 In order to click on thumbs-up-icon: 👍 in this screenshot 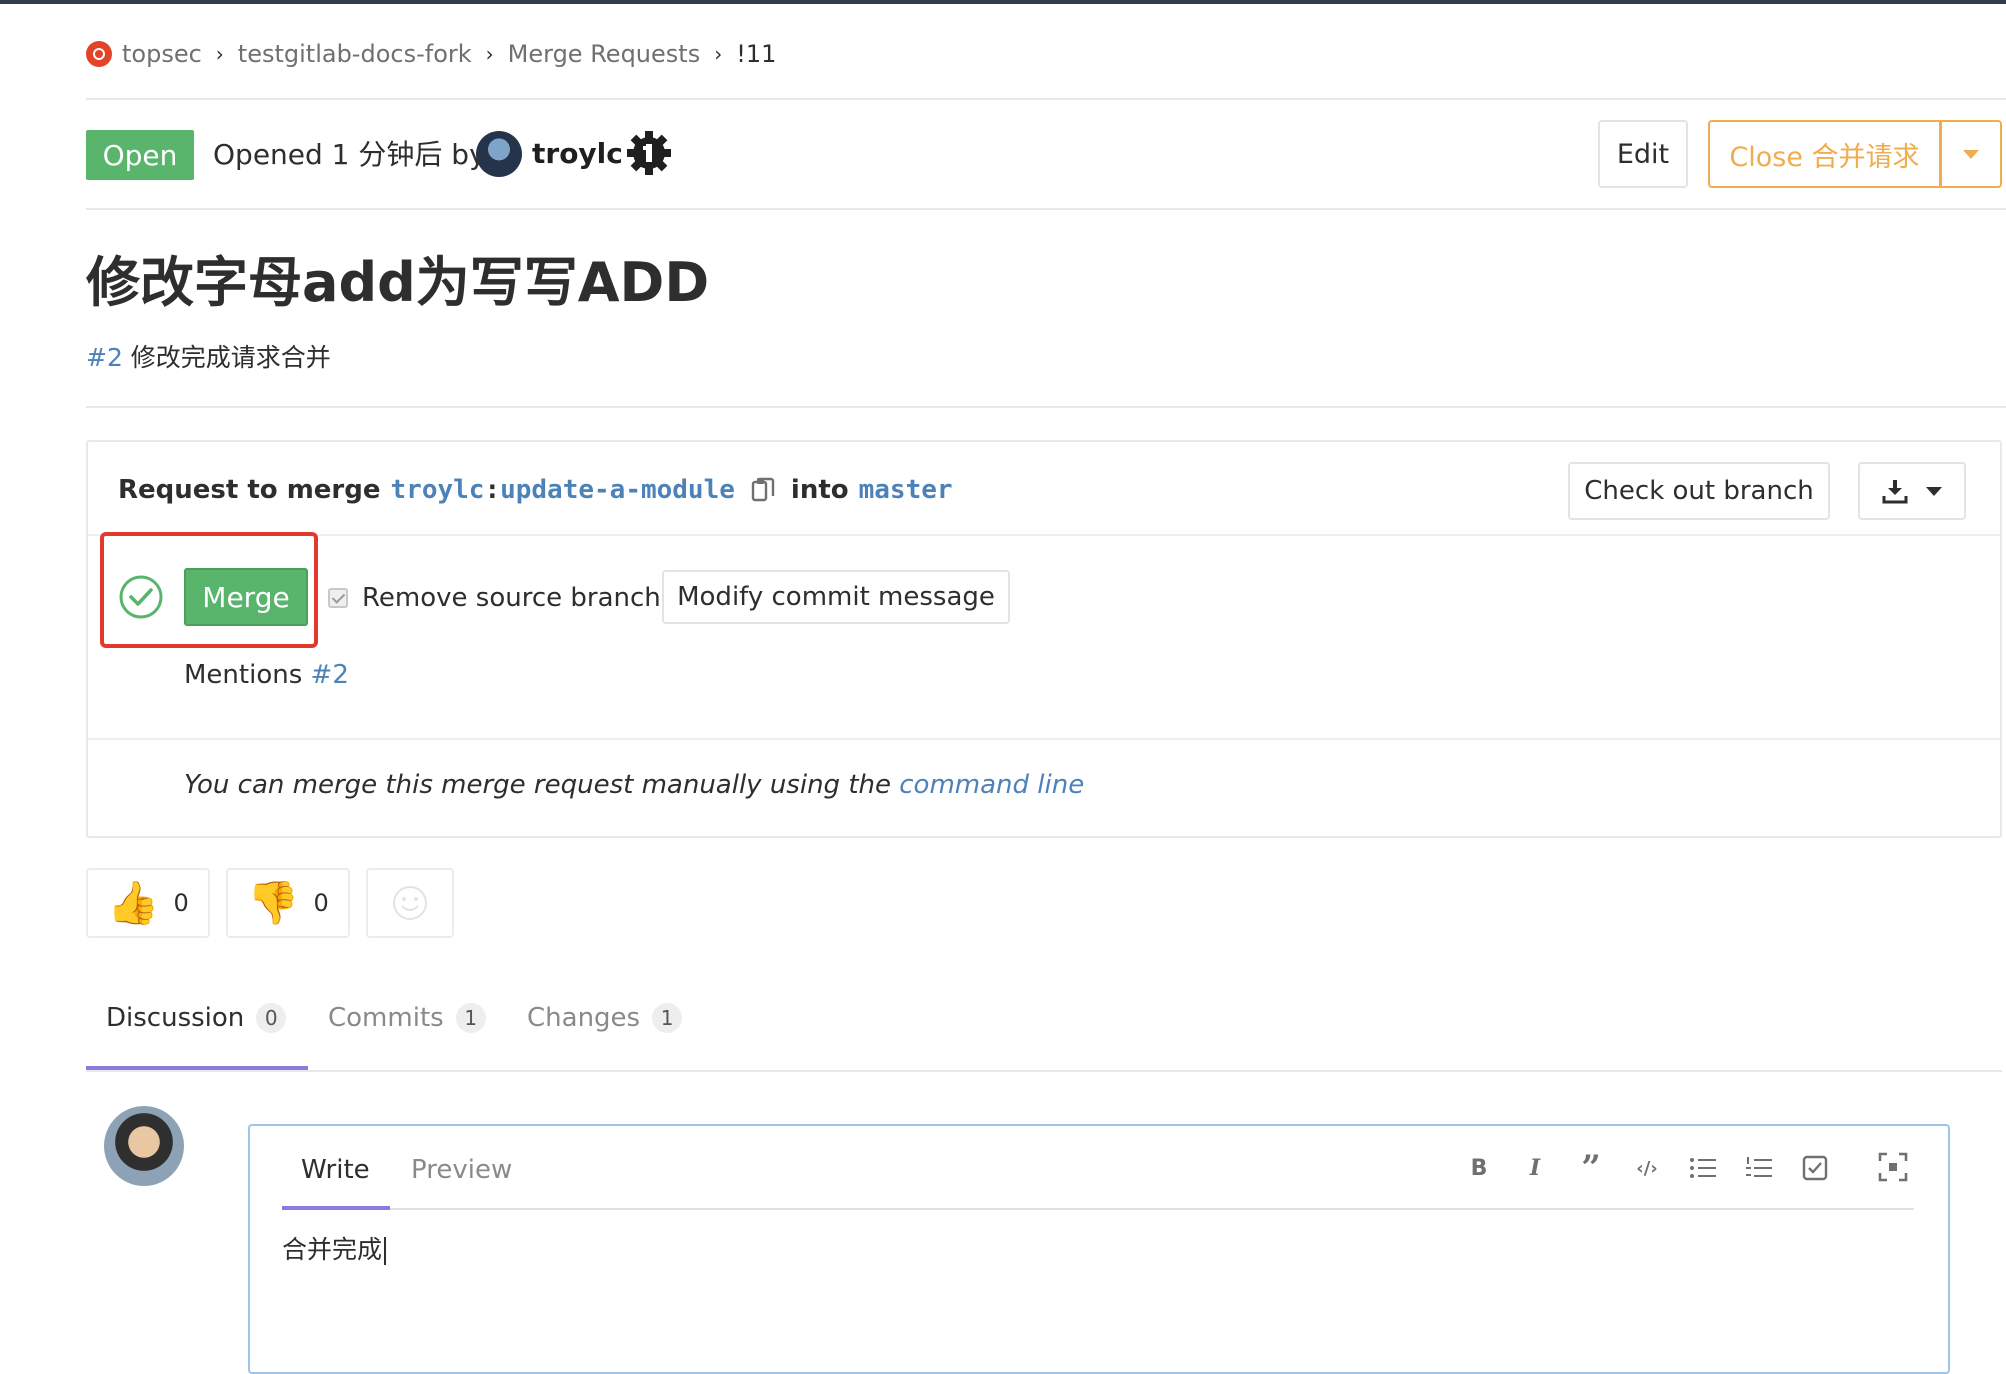, I will do `click(133, 902)`.